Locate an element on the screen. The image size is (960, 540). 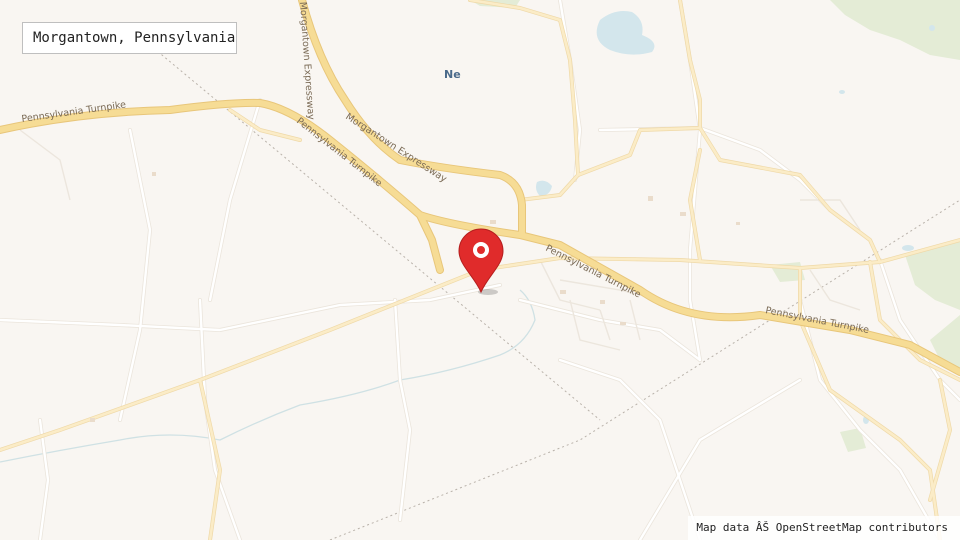
location-title-box: Morgantown, Pennsylvania is located at coordinates (129, 38).